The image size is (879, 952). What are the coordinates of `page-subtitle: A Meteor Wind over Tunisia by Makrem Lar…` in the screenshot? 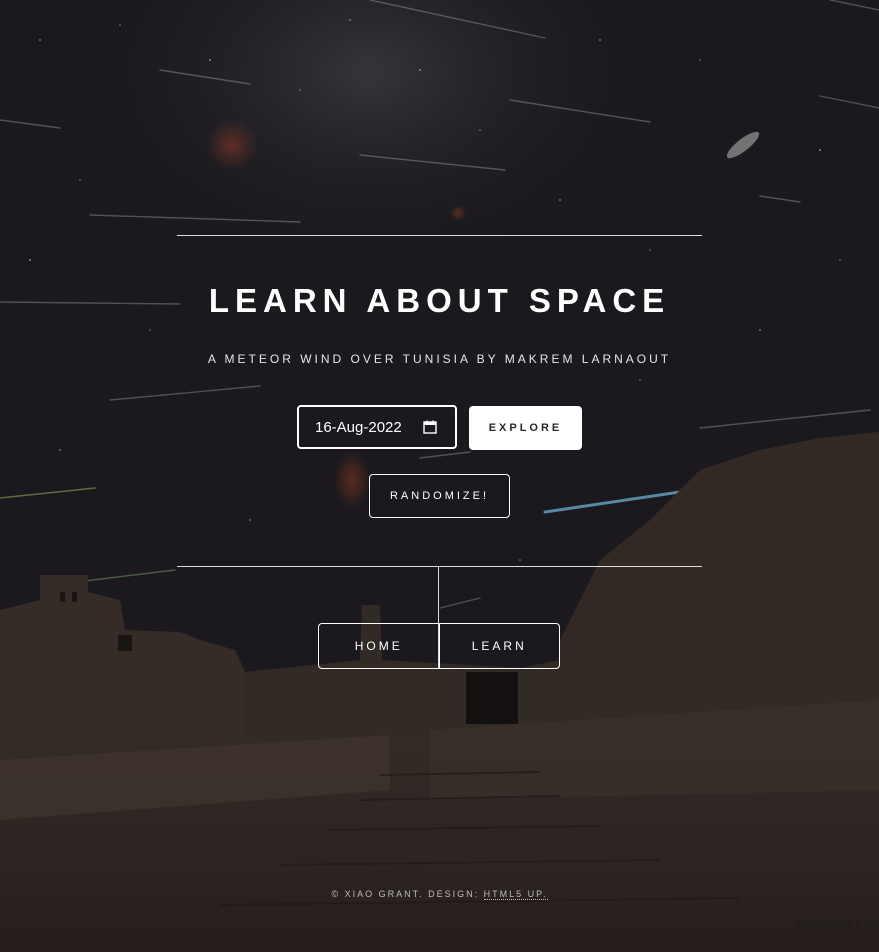 It's located at (439, 359).